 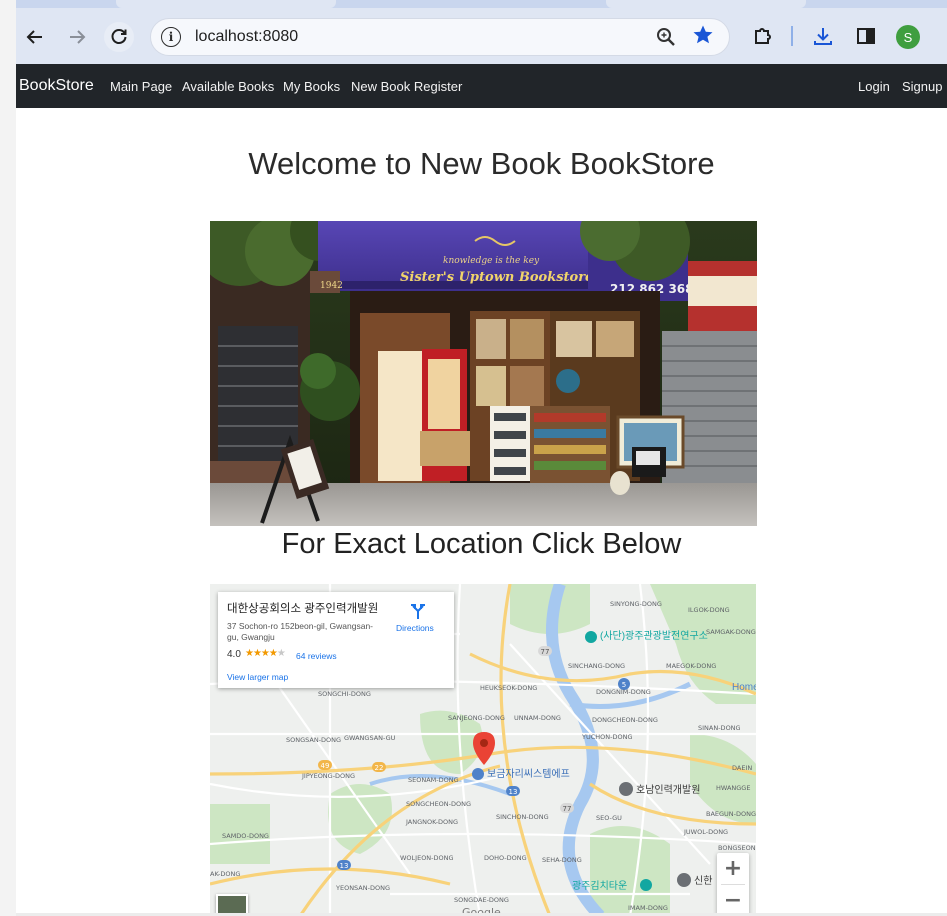 What do you see at coordinates (8, 458) in the screenshot?
I see `page-left-gutter` at bounding box center [8, 458].